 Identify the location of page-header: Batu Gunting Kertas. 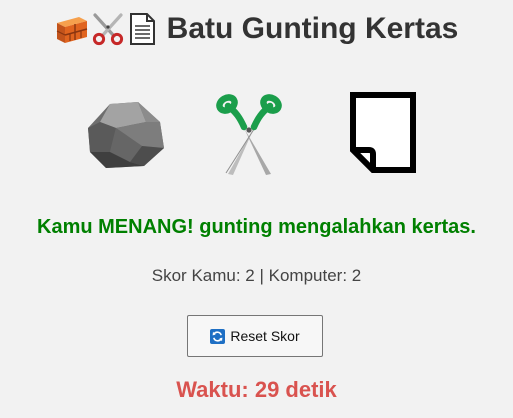
(256, 29).